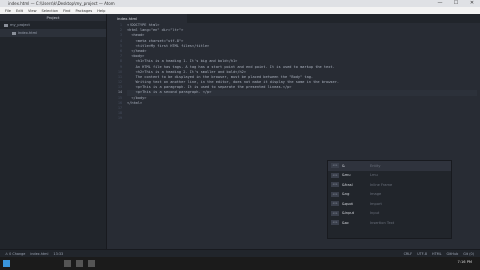 This screenshot has width=480, height=270. I want to click on suggestion-keyword: &ac, so click(345, 222).